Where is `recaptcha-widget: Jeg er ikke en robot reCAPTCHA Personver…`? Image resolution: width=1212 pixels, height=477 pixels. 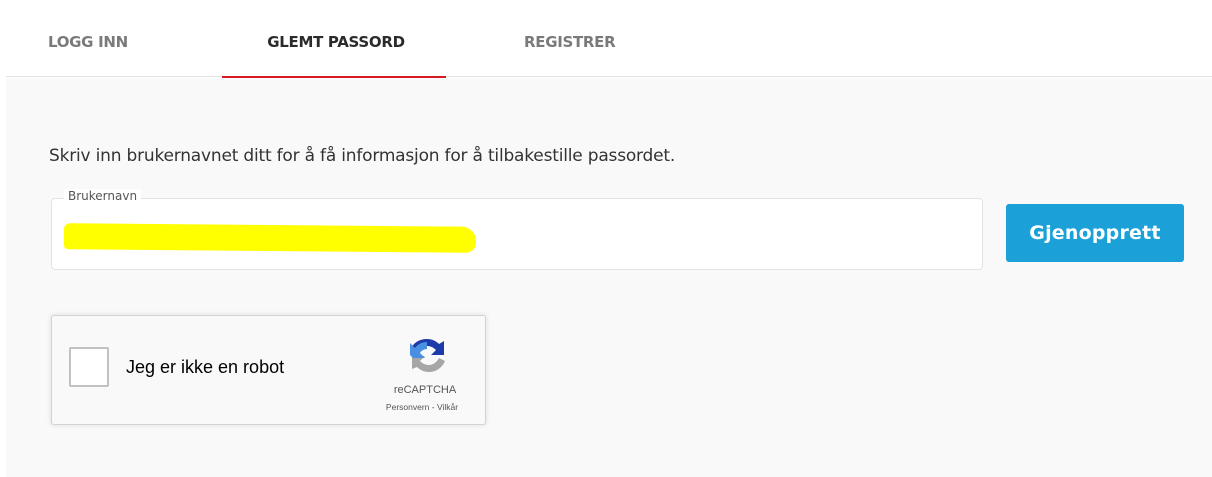 recaptcha-widget: Jeg er ikke en robot reCAPTCHA Personver… is located at coordinates (268, 370).